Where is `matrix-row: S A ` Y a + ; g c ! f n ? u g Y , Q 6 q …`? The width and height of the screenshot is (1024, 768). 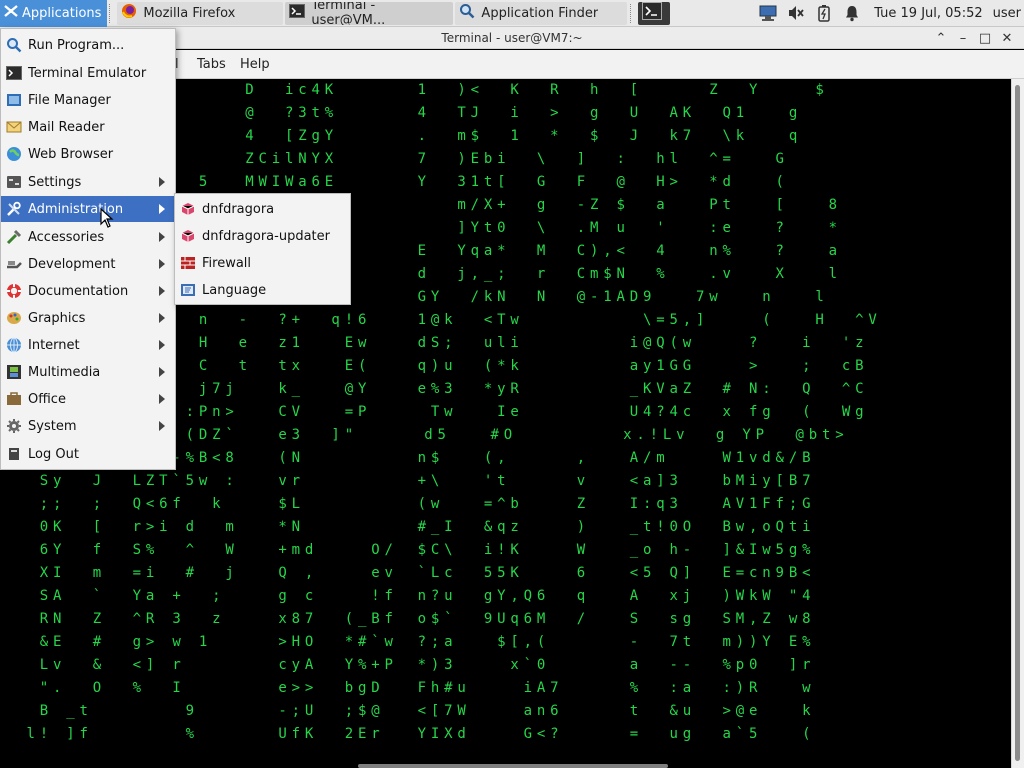
matrix-row: S A ` Y a + ; g c ! f n ? u g Y , Q 6 q … is located at coordinates (405, 596).